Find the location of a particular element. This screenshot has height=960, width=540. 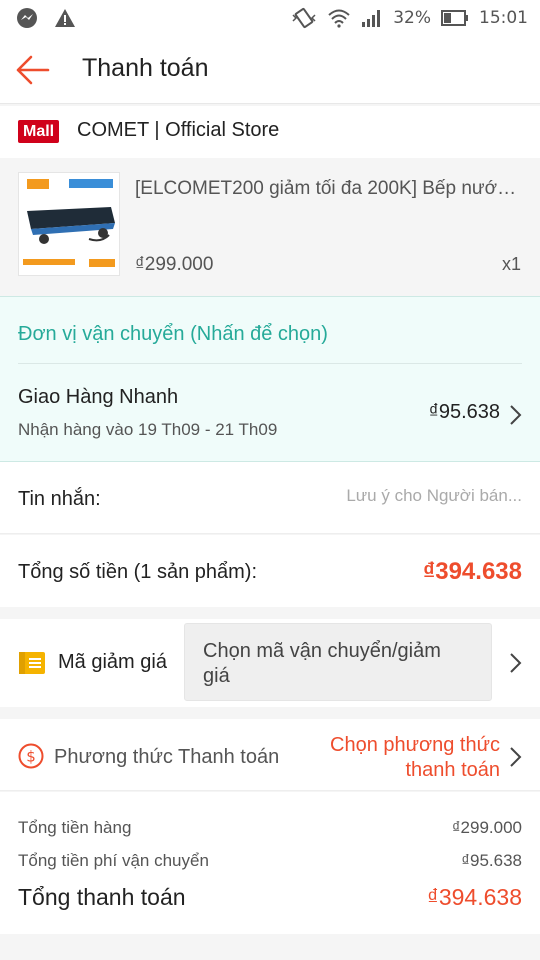

voucher-row: Mã giảm giá Chọn mã vận chuyển/giảm giá is located at coordinates (270, 663).